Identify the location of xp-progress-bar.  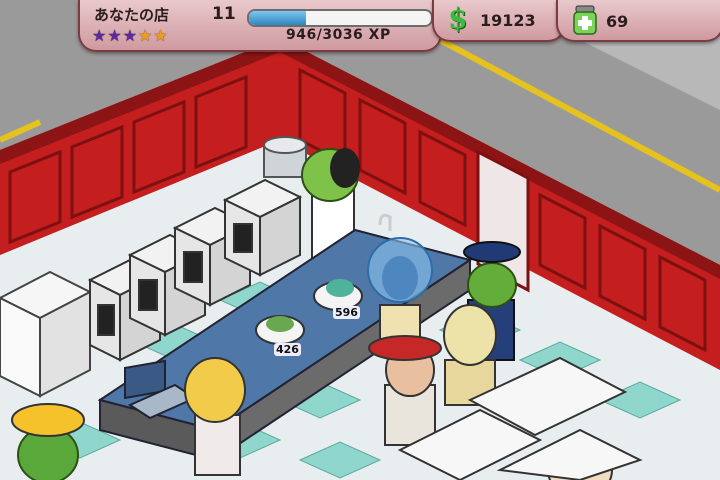
(340, 18).